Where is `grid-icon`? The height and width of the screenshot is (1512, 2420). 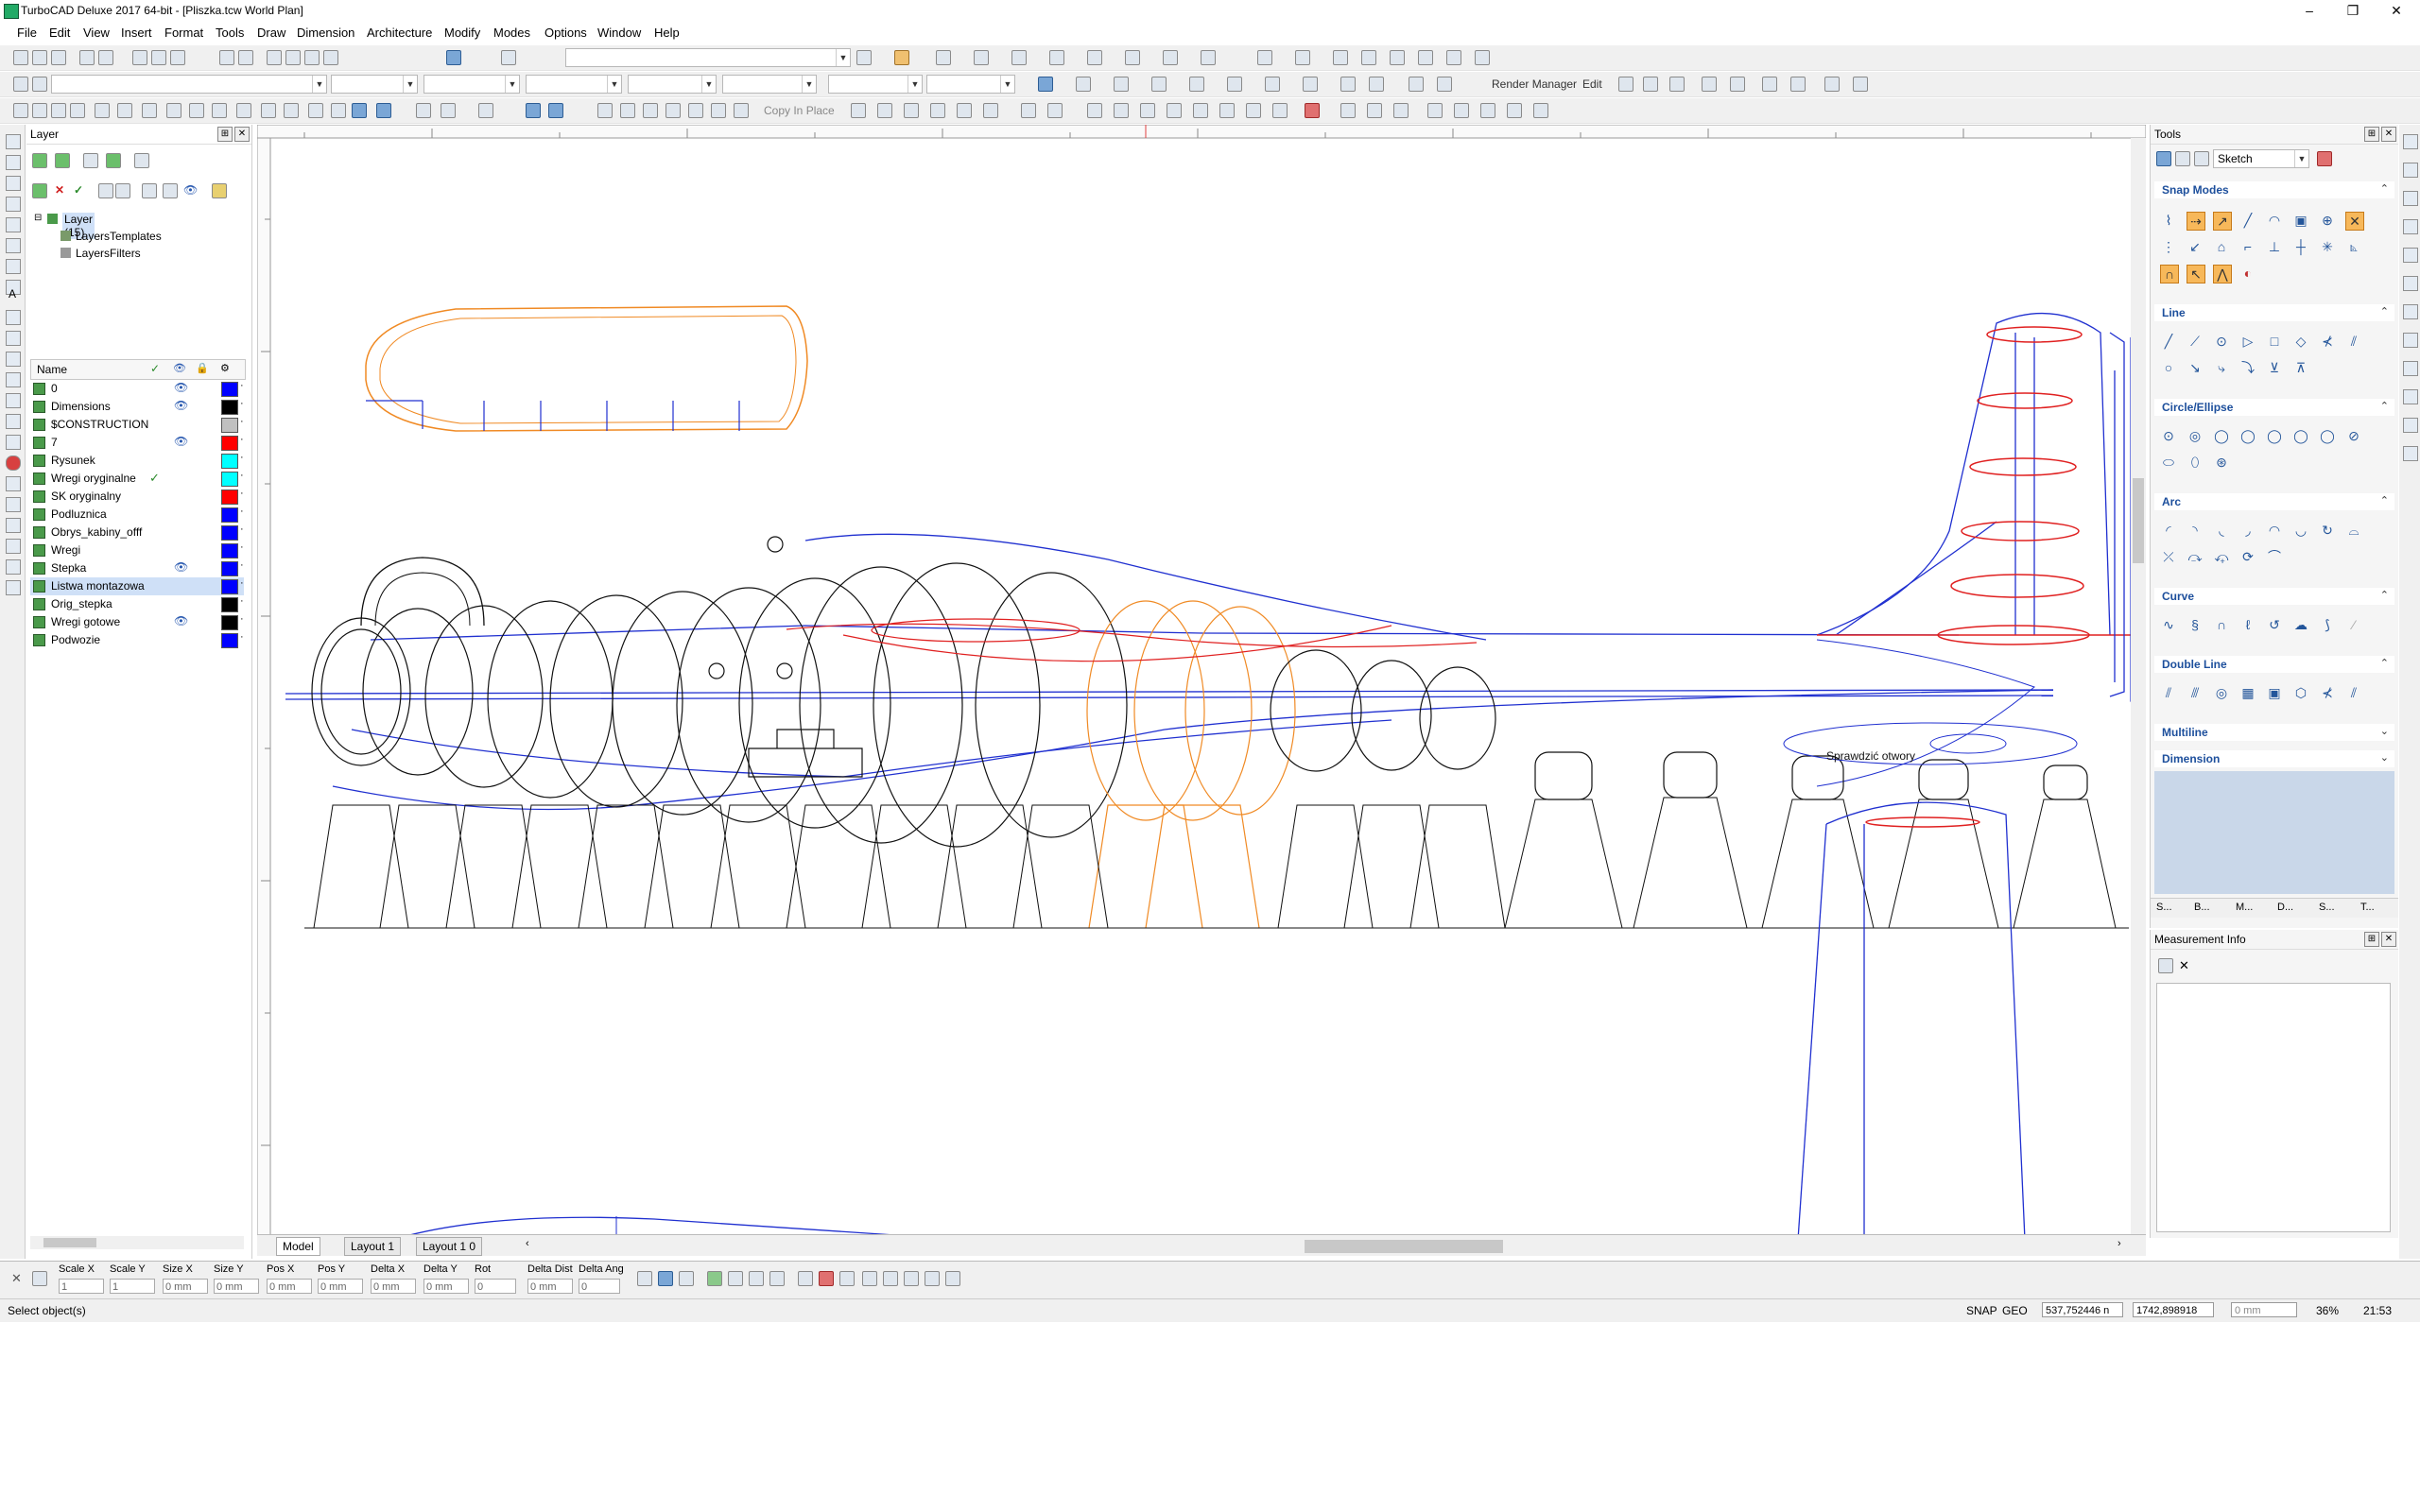 grid-icon is located at coordinates (1397, 57).